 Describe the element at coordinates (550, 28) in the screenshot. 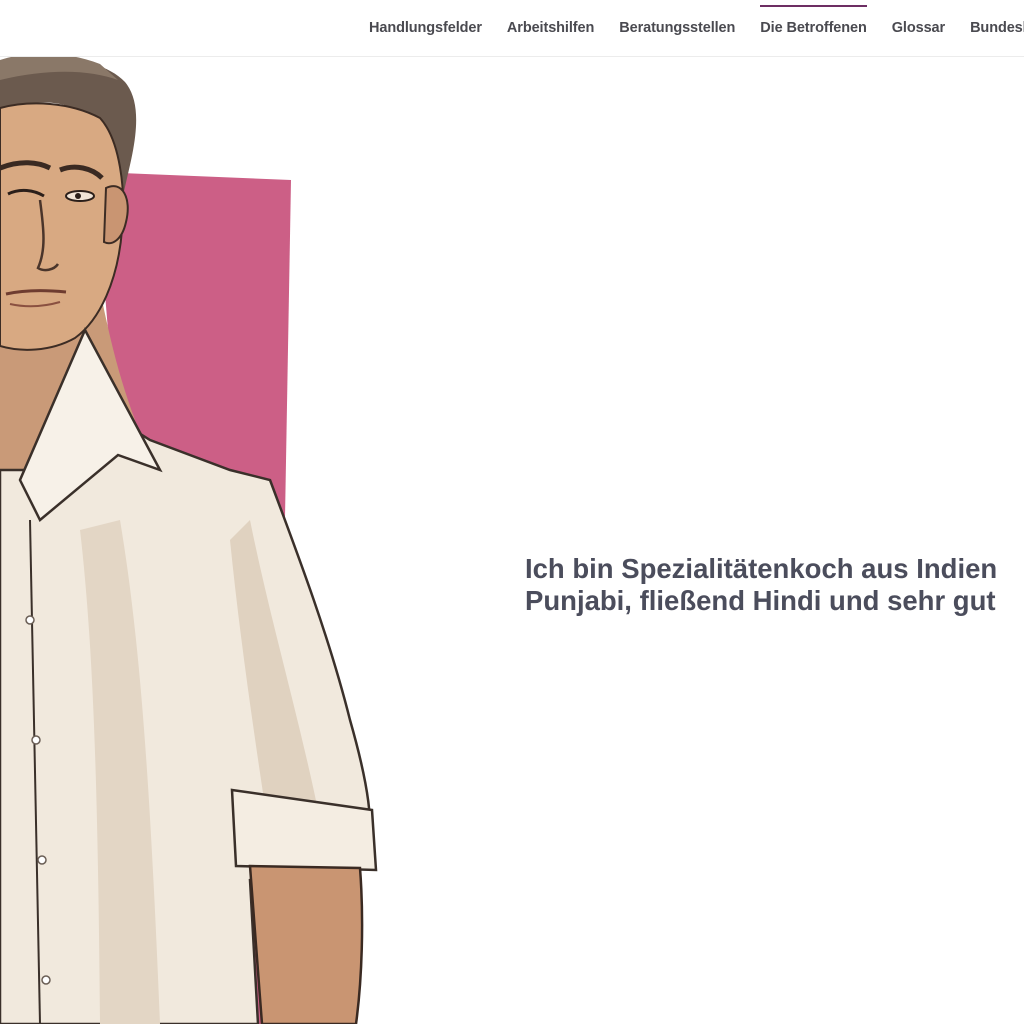

I see `nav-item-arbeitshilfen: Arbeitshilfen` at that location.